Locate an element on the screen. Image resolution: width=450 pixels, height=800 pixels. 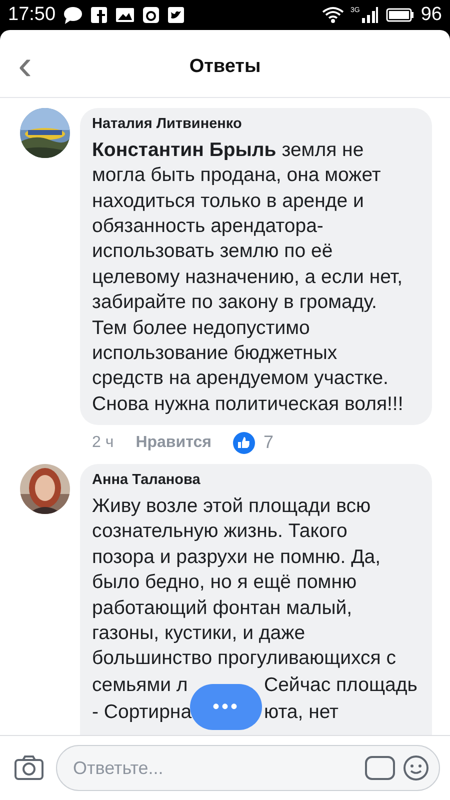
author-name: Наталия Литвиненко is located at coordinates (257, 125).